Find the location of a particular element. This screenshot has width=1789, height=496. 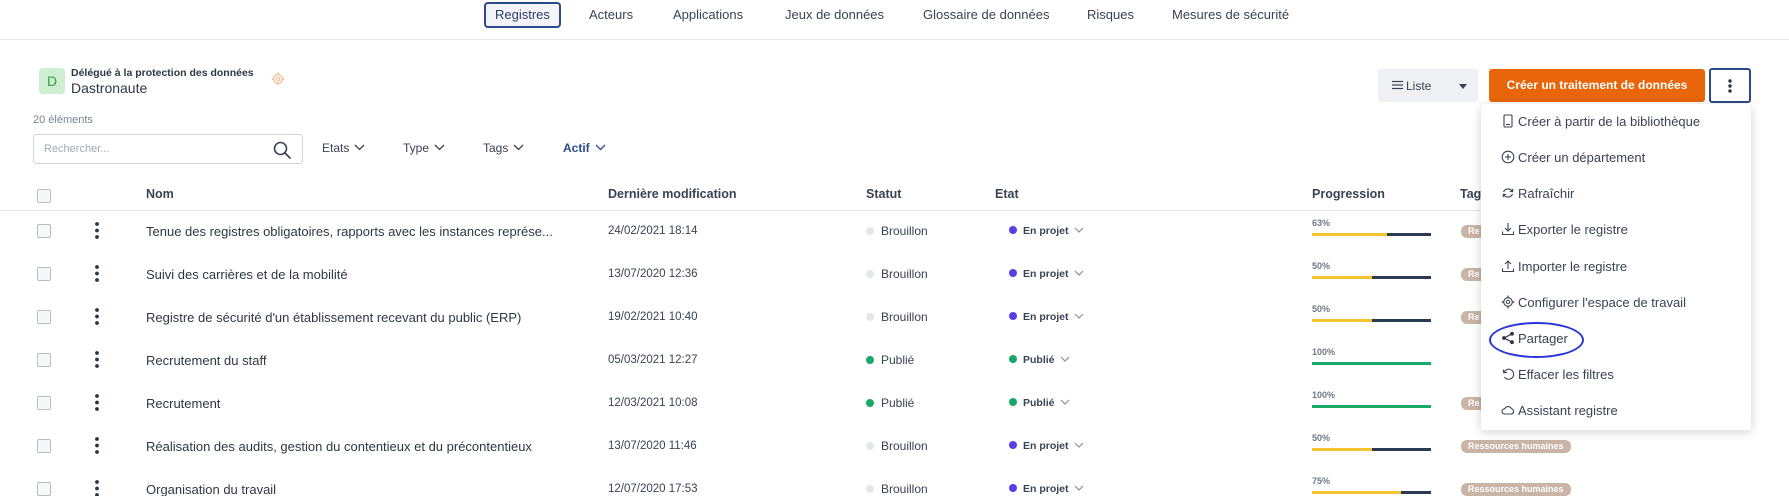

row-name: Recrutement is located at coordinates (363, 403).